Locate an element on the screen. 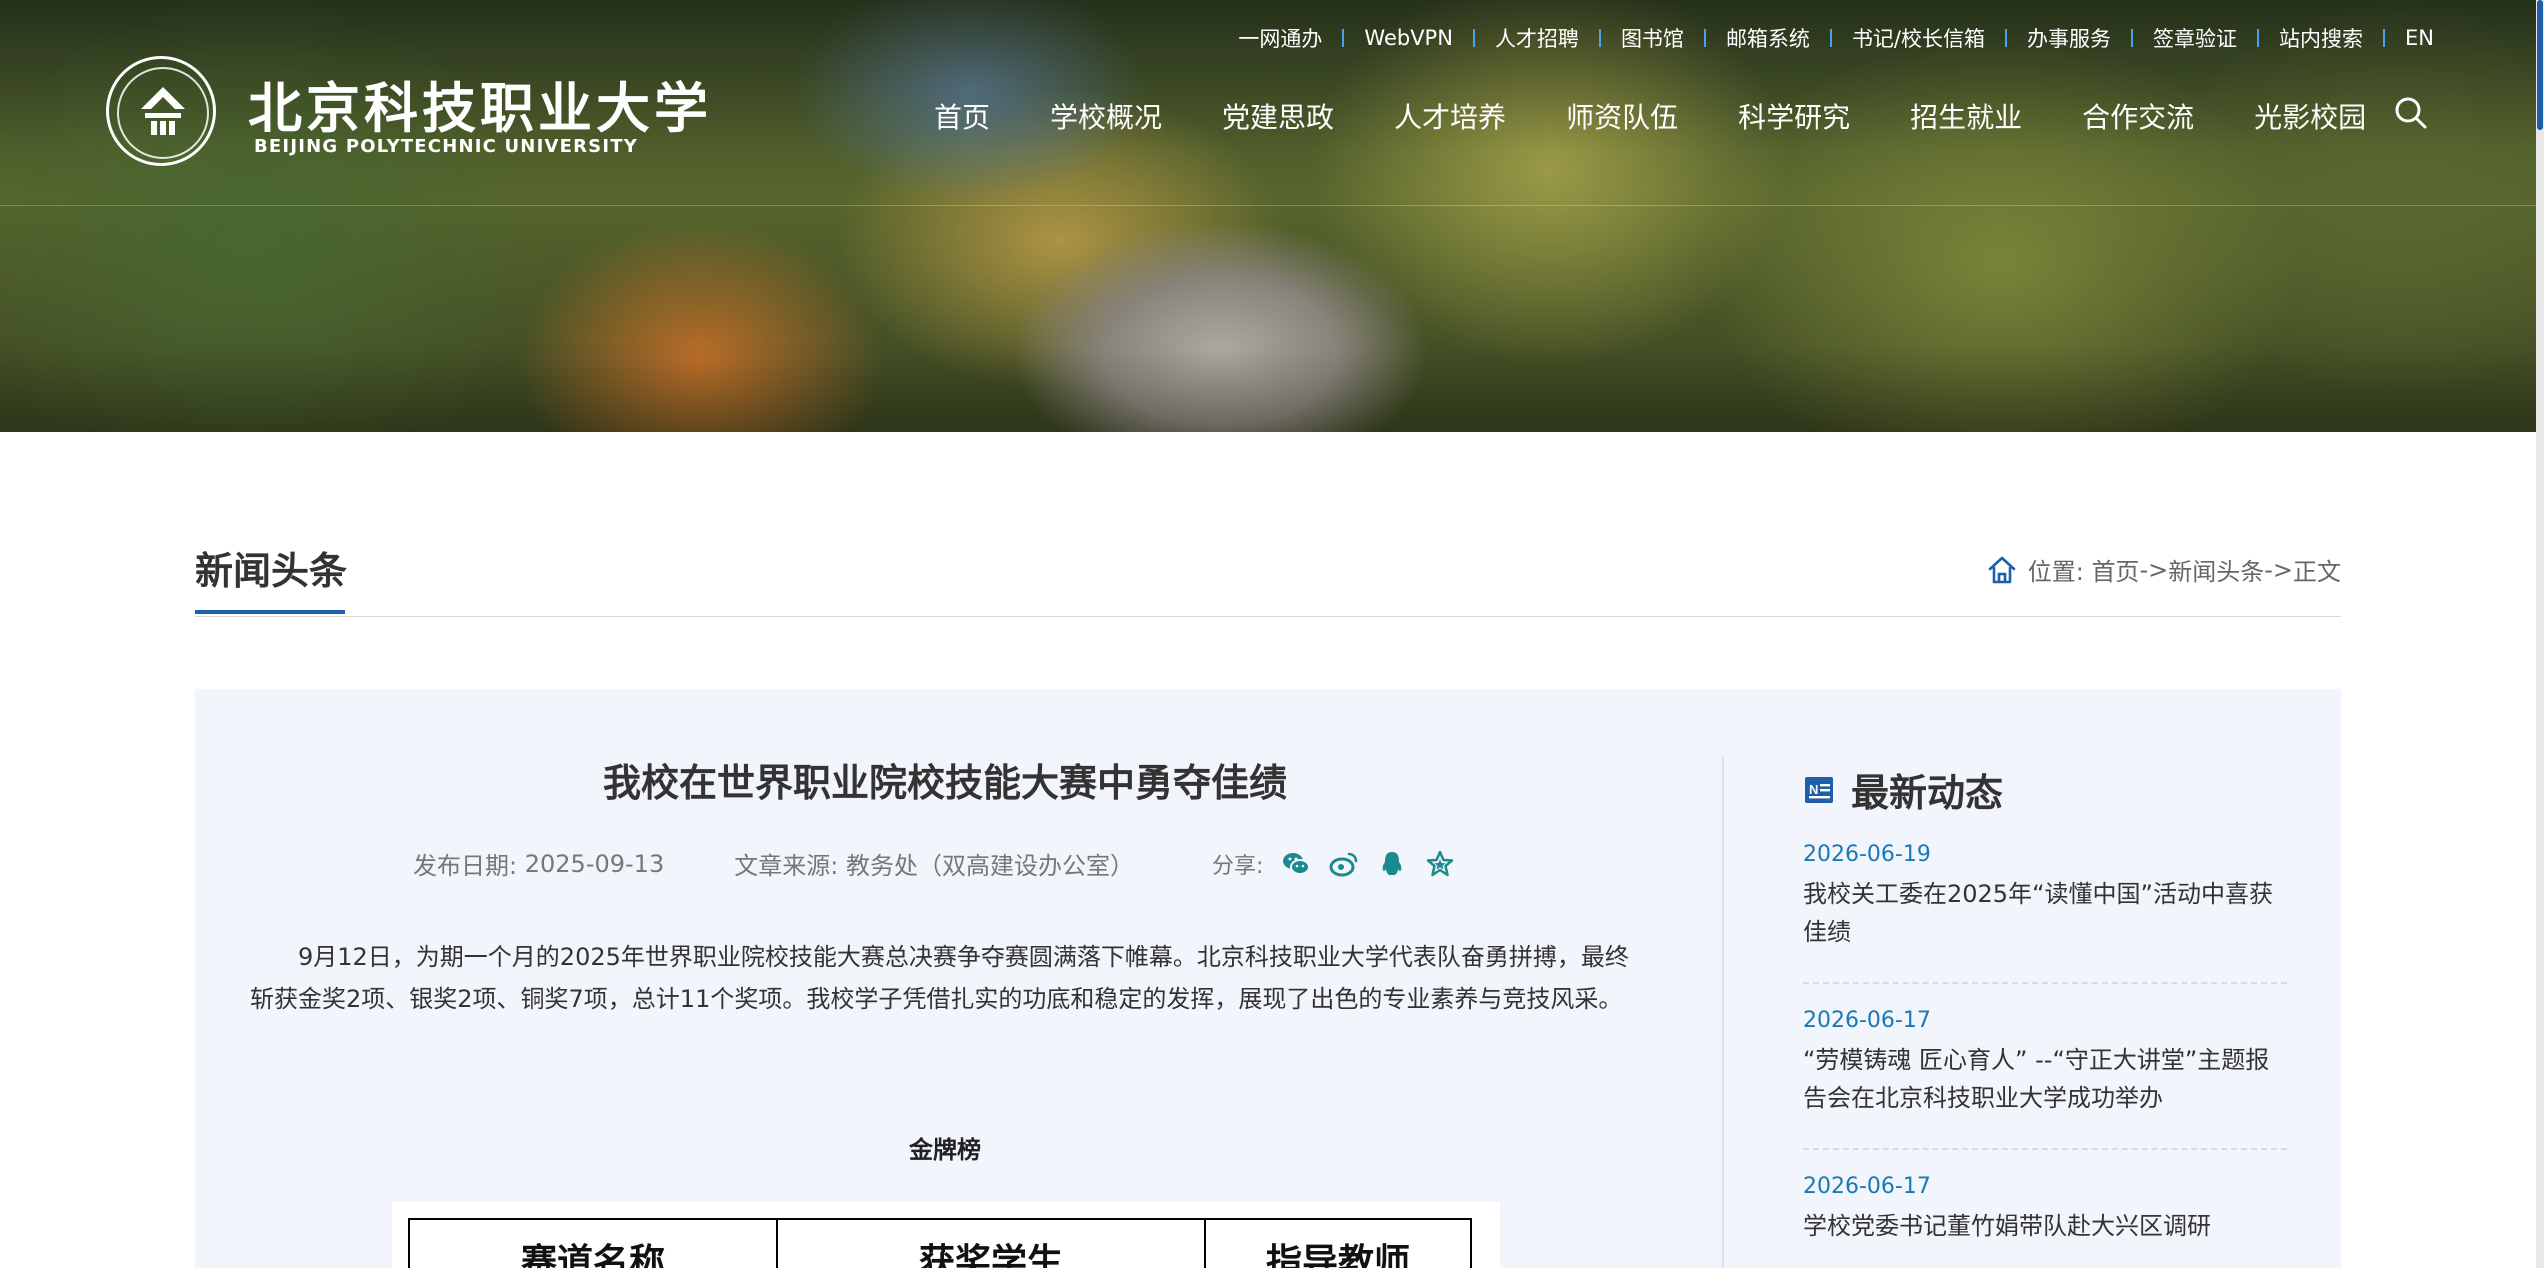  top-link-recruitment: 人才招聘 is located at coordinates (1537, 38).